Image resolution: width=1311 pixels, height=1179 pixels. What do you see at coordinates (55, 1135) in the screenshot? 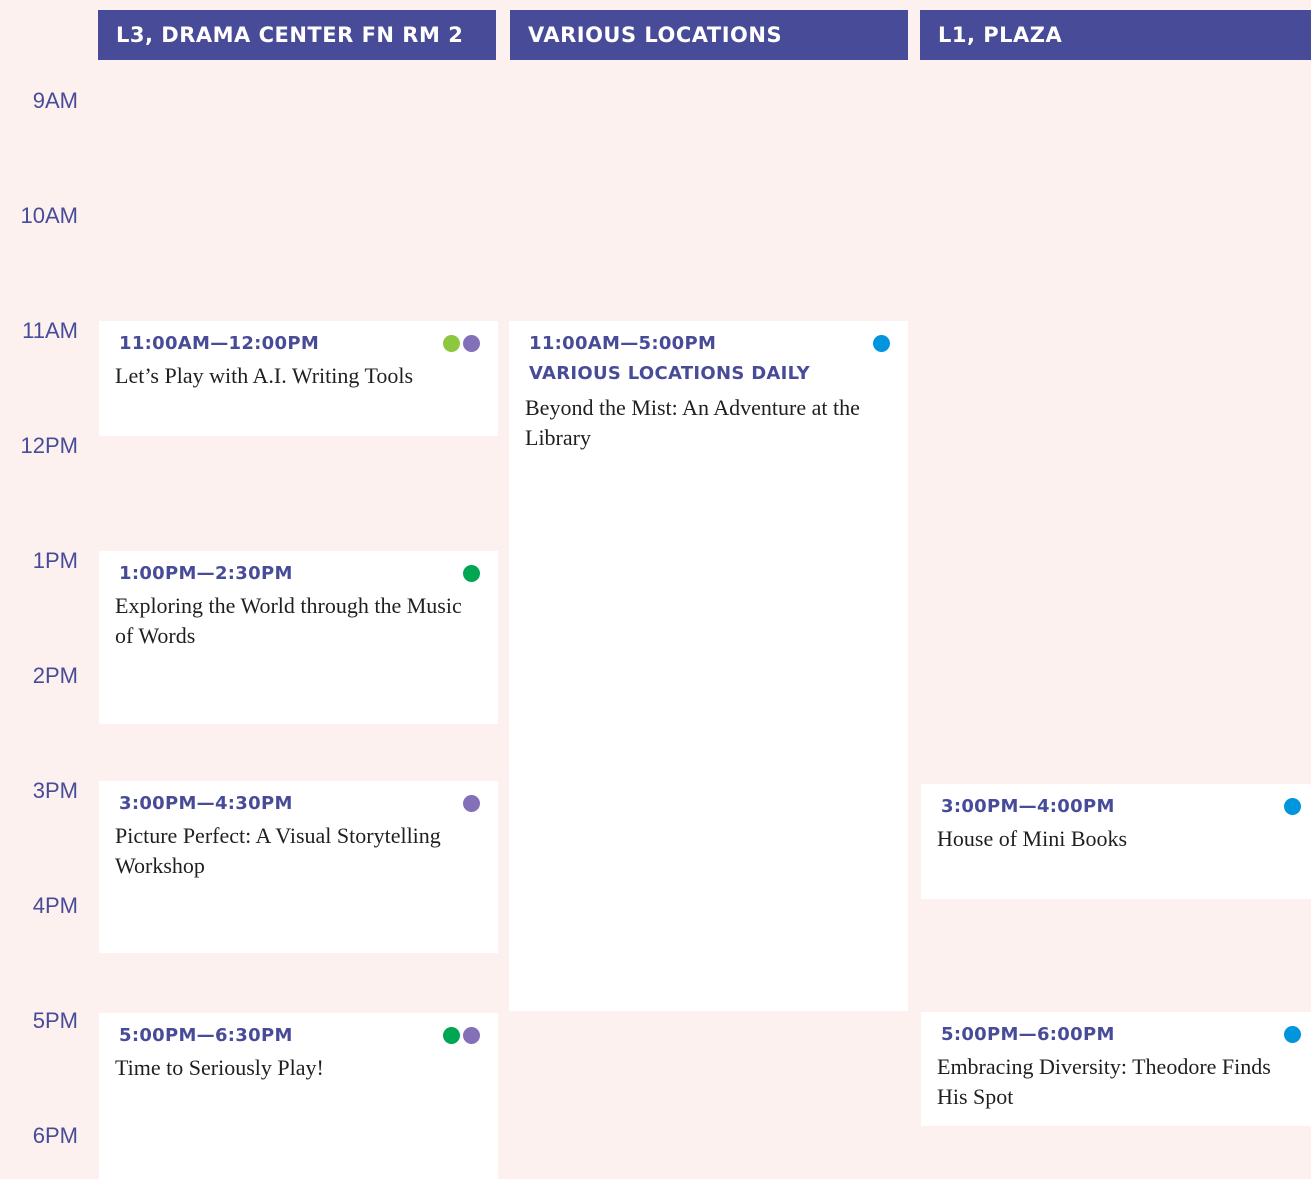
I see `hour-label: 6PM` at bounding box center [55, 1135].